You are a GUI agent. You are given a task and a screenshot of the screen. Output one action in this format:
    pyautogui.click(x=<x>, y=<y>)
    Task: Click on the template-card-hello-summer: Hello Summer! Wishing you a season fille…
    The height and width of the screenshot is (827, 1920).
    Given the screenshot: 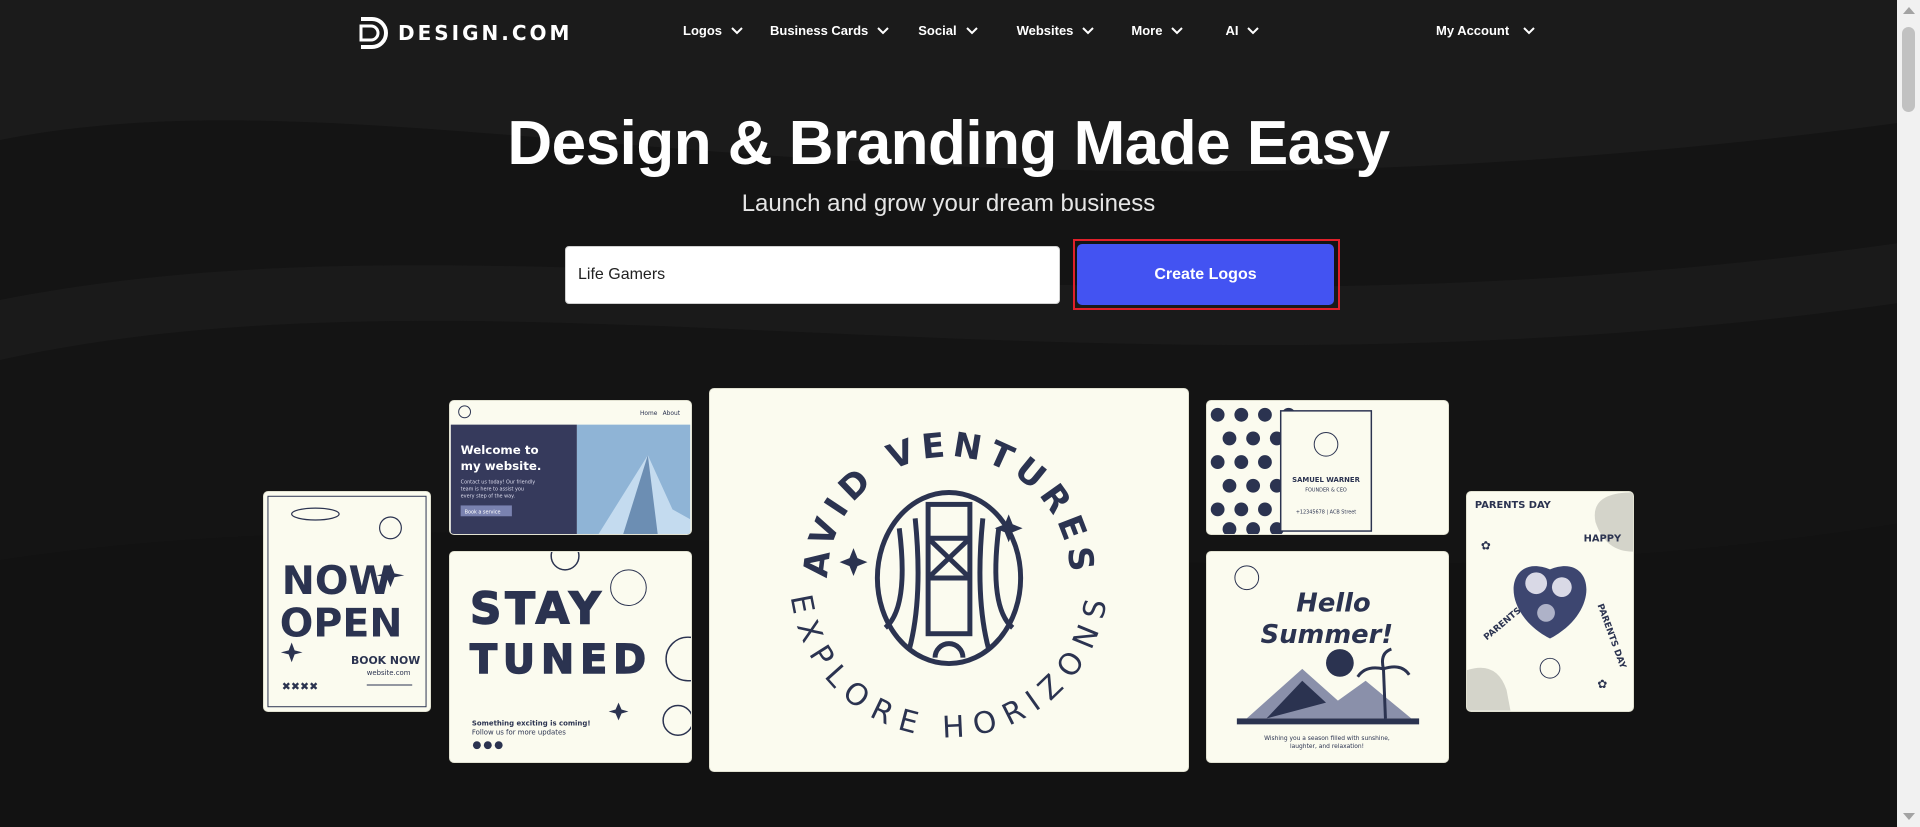 What is the action you would take?
    pyautogui.click(x=1327, y=657)
    